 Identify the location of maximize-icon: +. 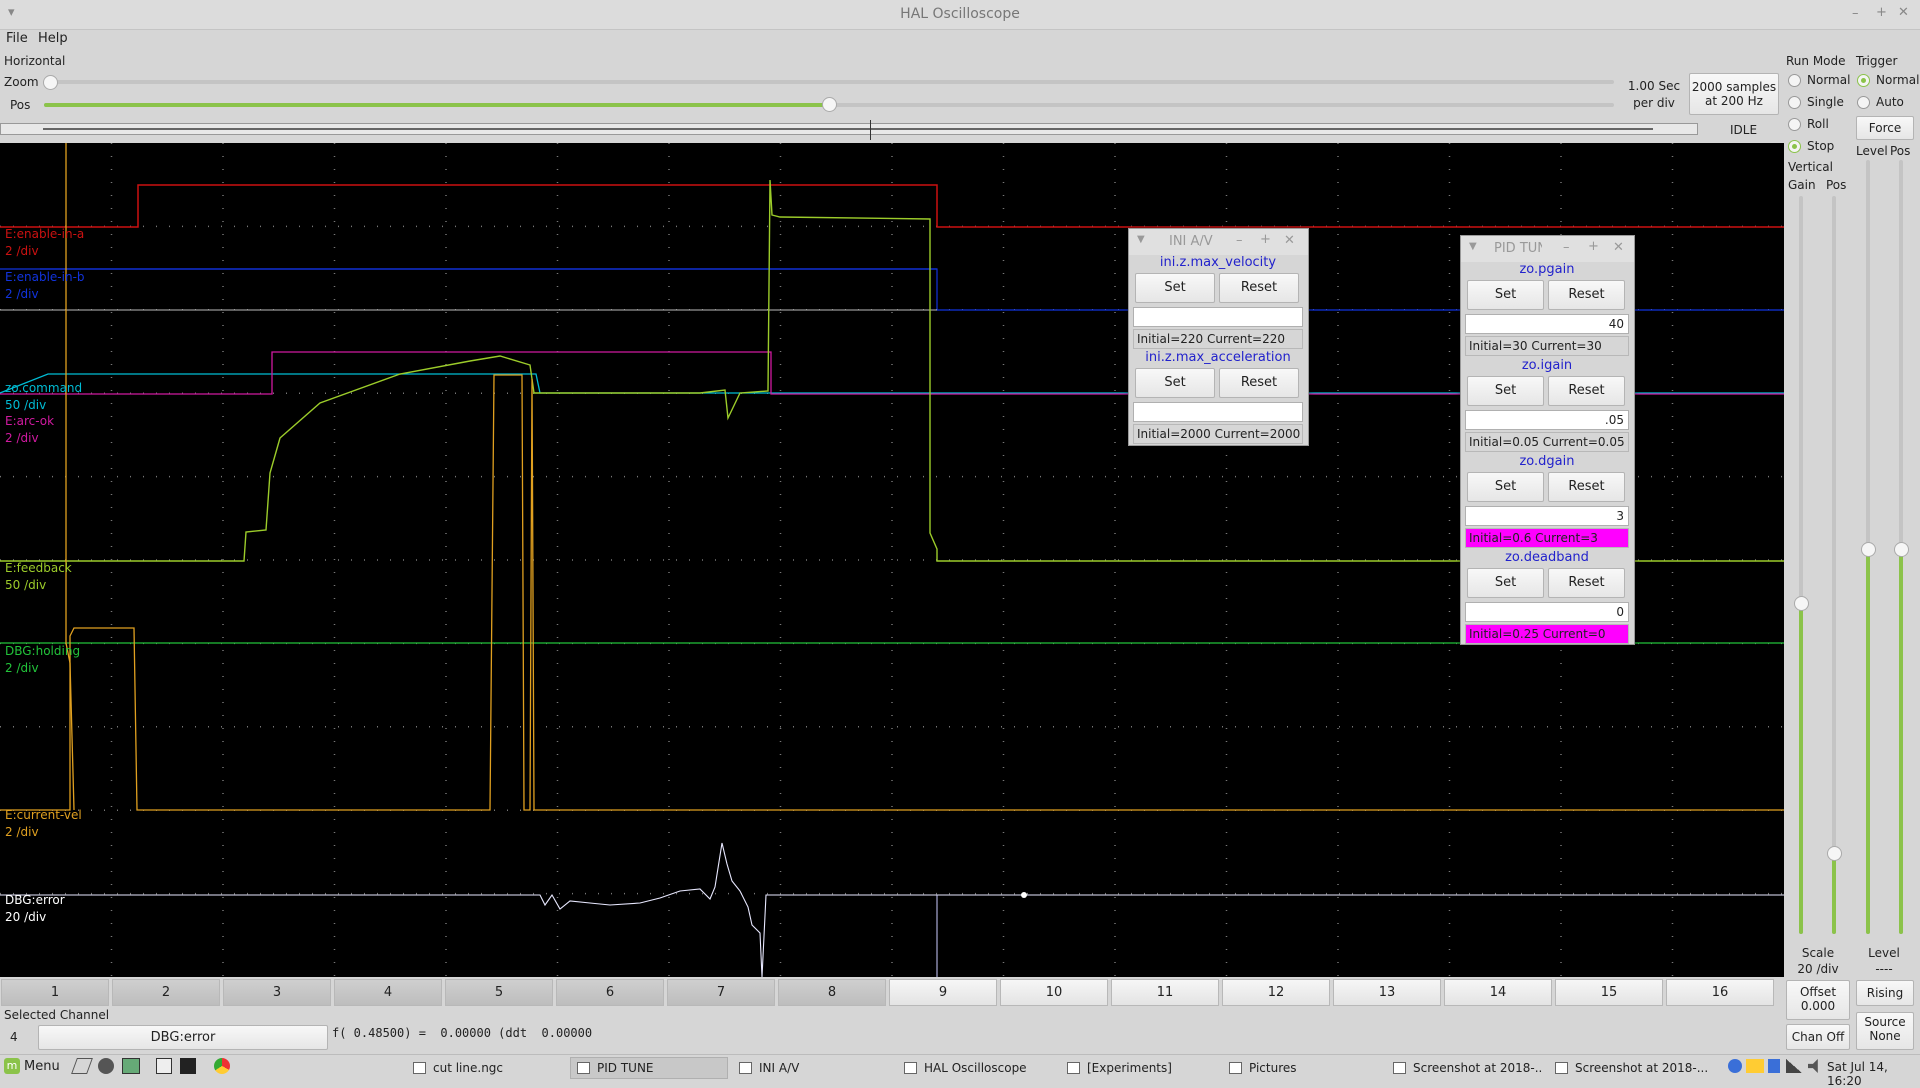
(1881, 12).